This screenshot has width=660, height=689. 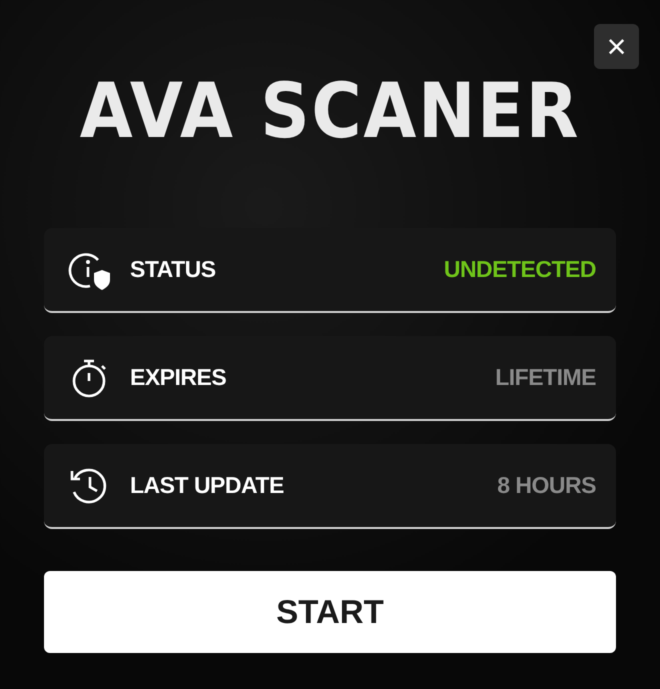 I want to click on info-value: LIFETIME, so click(x=545, y=377).